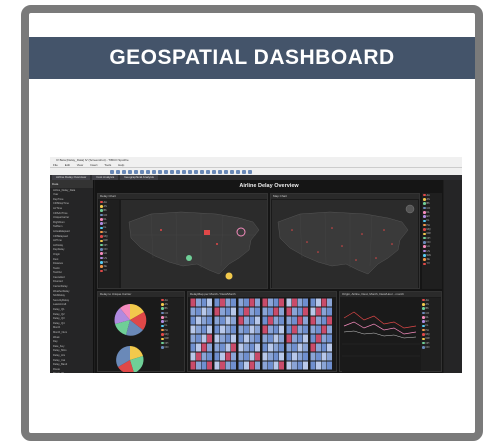  I want to click on menu-tools: Tools, so click(107, 165).